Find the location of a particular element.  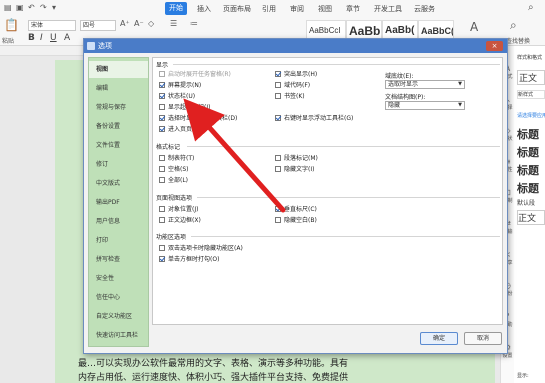

option-object-position: 对象位置(J) is located at coordinates (178, 210).